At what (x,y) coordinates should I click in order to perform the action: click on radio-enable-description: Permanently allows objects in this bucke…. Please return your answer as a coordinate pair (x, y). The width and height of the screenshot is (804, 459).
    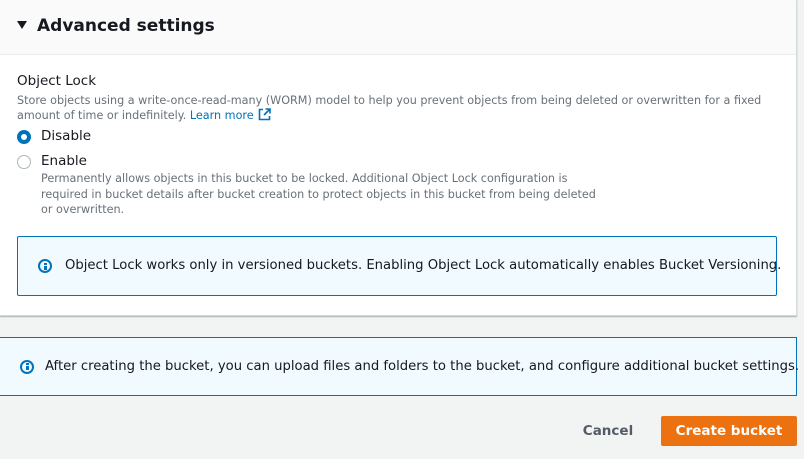
    Looking at the image, I should click on (318, 194).